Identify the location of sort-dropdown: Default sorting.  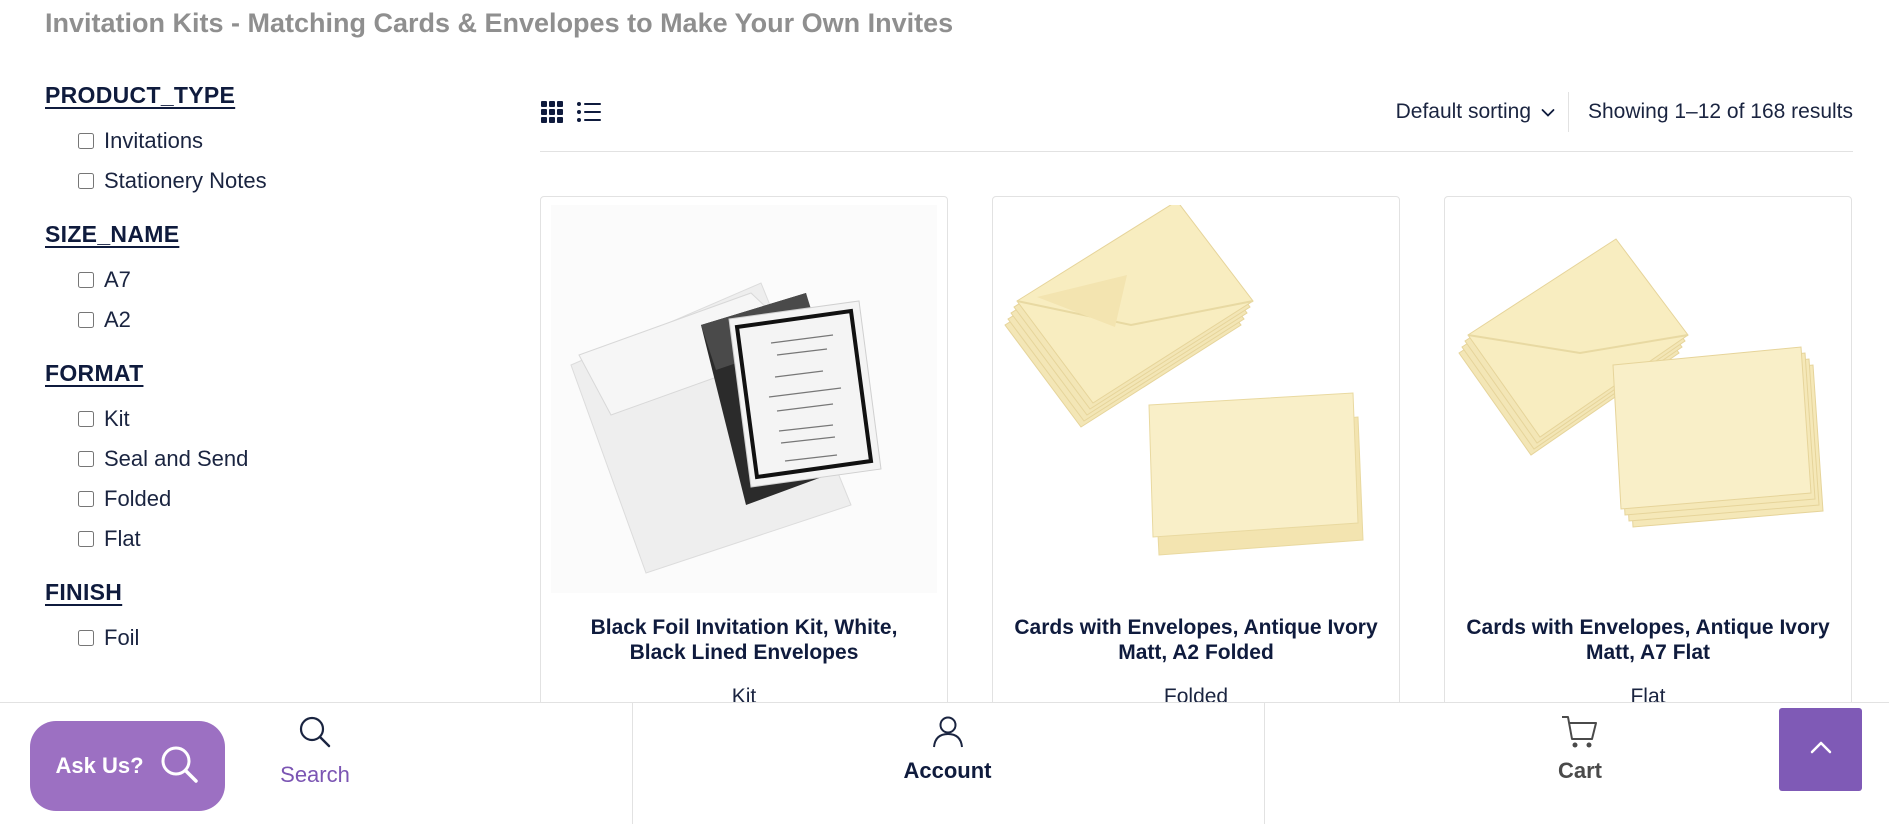
(1475, 112).